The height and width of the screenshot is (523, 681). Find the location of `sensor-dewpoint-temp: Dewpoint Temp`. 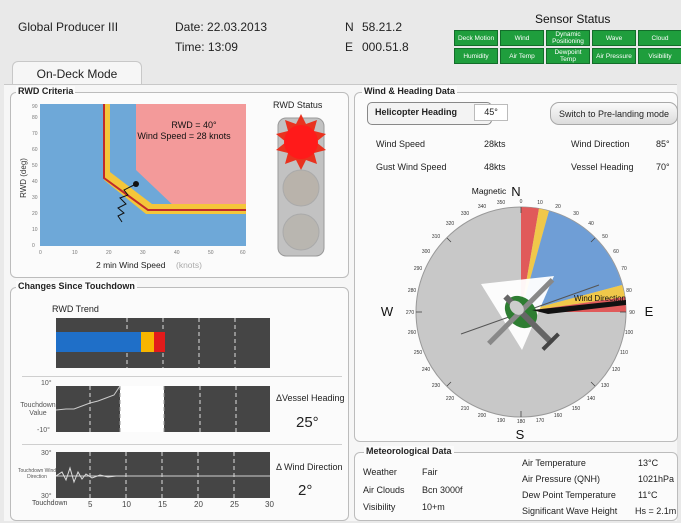

sensor-dewpoint-temp: Dewpoint Temp is located at coordinates (568, 56).